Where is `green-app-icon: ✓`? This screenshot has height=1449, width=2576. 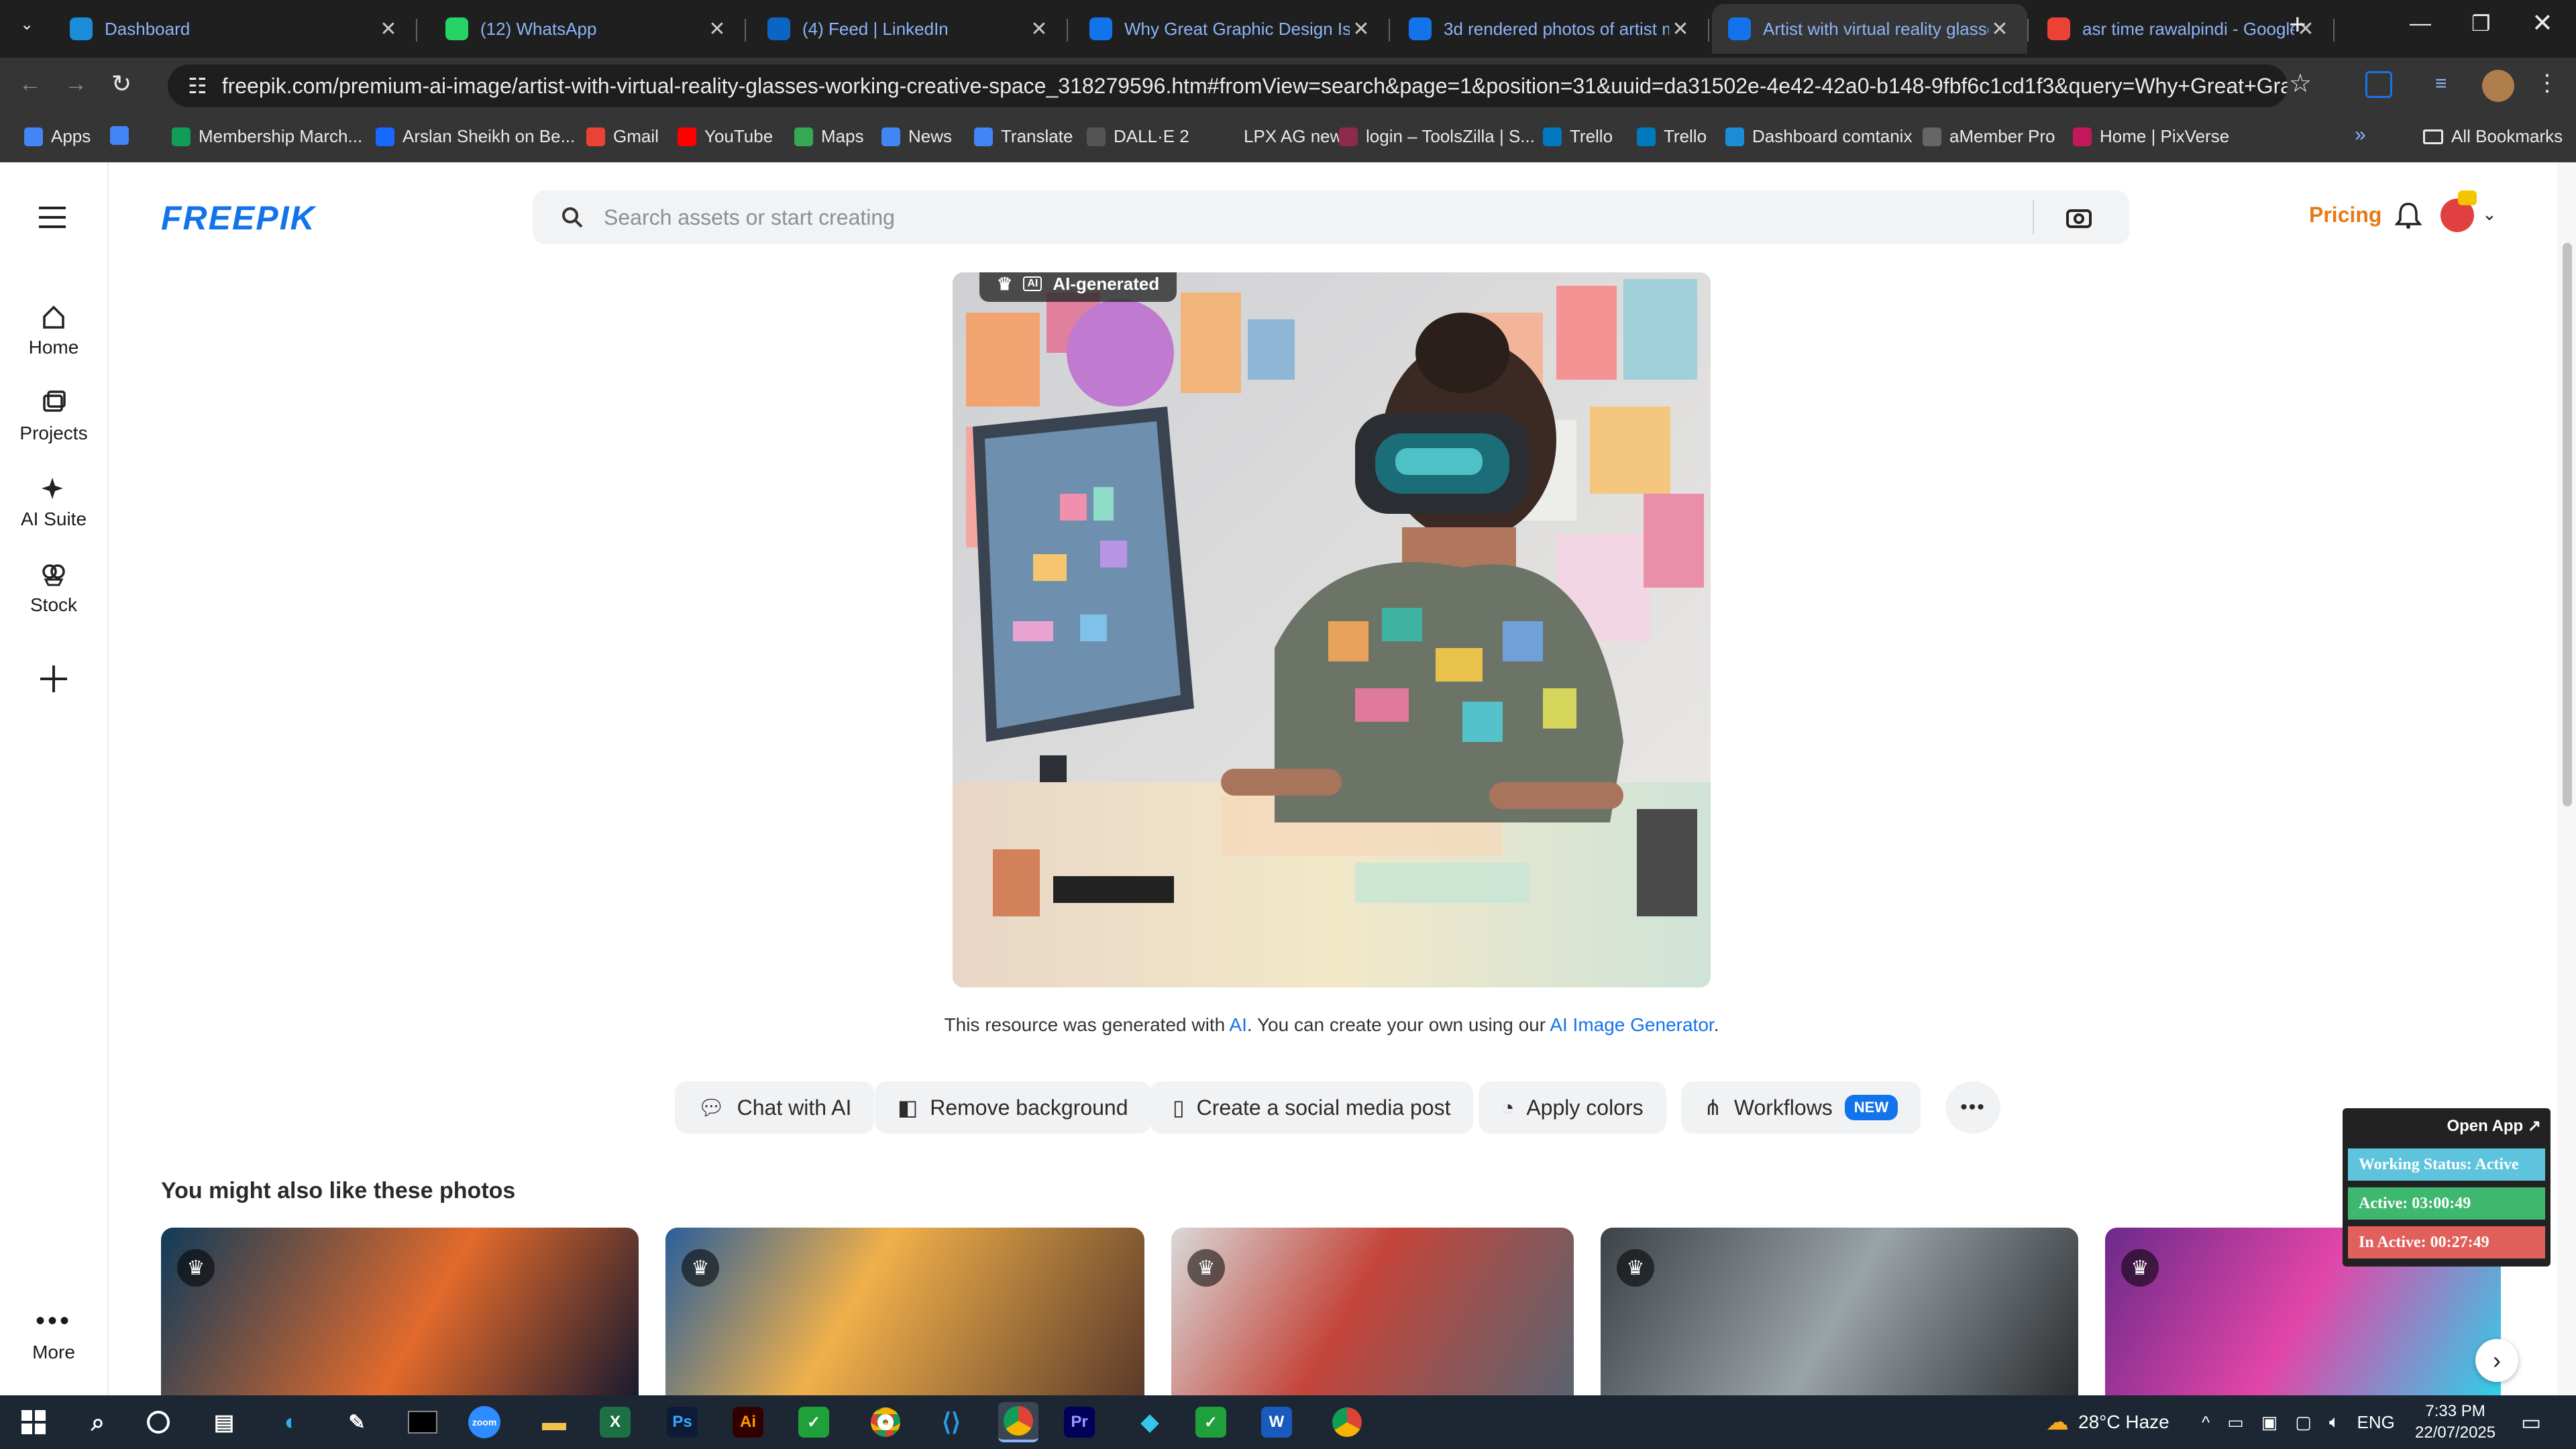
green-app-icon: ✓ is located at coordinates (813, 1422).